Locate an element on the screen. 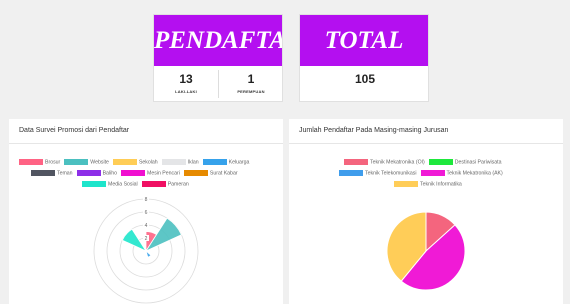  female-count: 1 is located at coordinates (251, 79).